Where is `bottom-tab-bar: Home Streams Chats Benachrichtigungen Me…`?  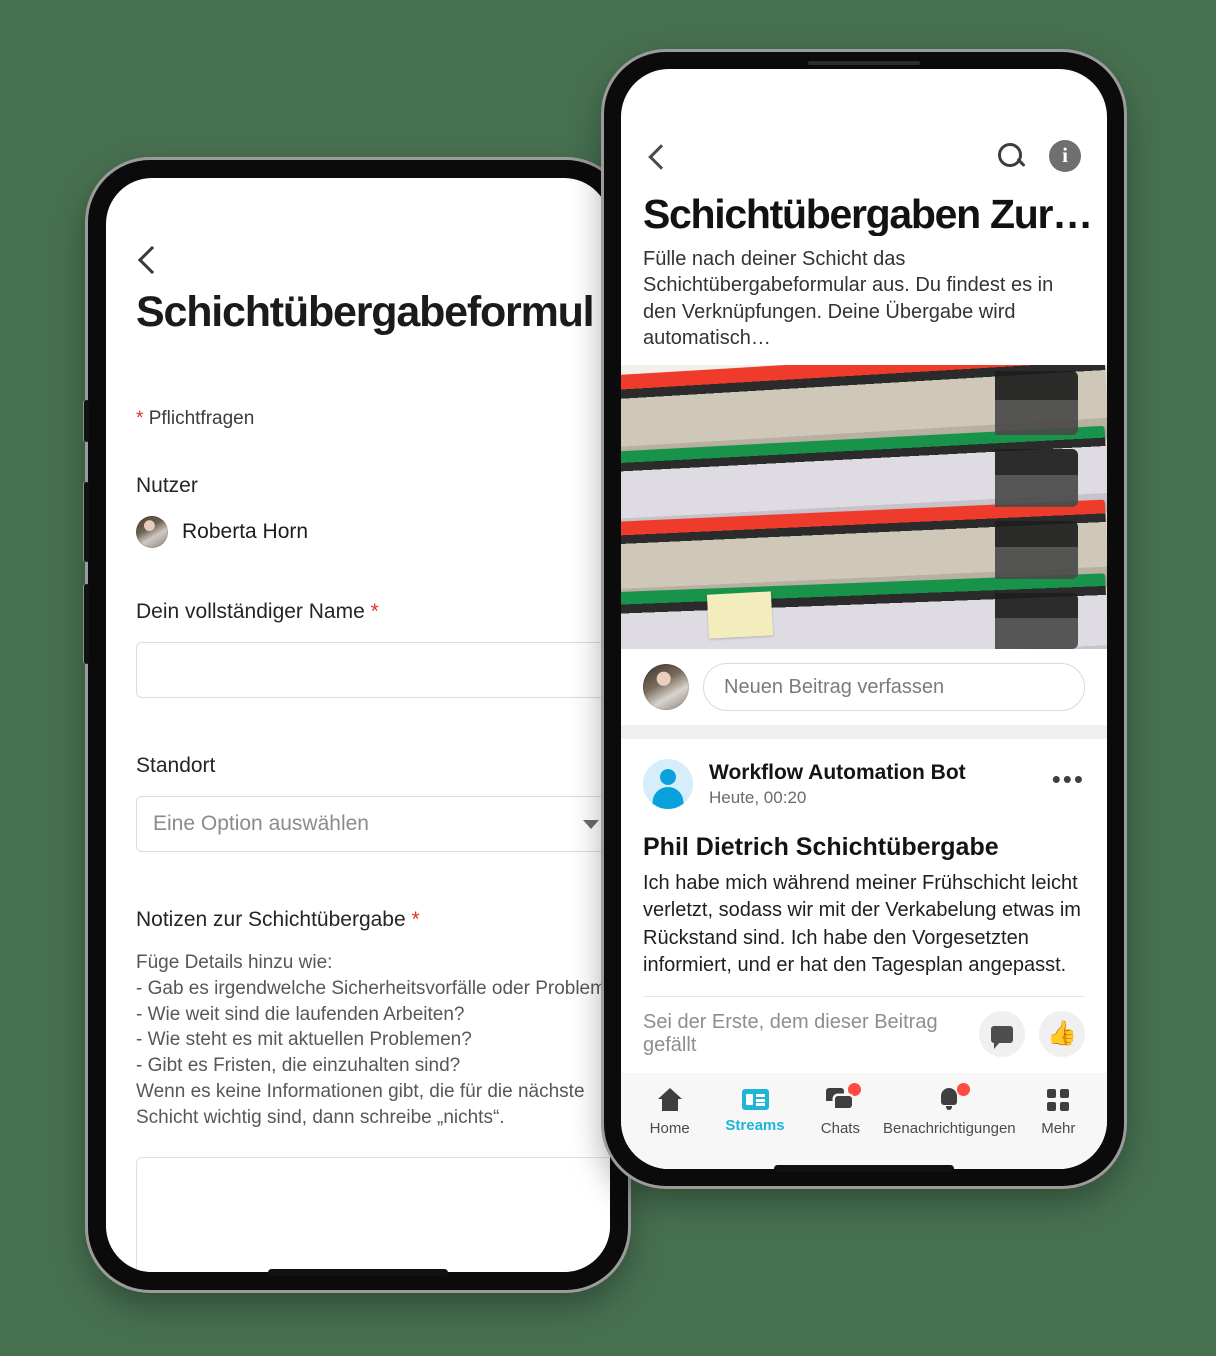 bottom-tab-bar: Home Streams Chats Benachrichtigungen Me… is located at coordinates (864, 1121).